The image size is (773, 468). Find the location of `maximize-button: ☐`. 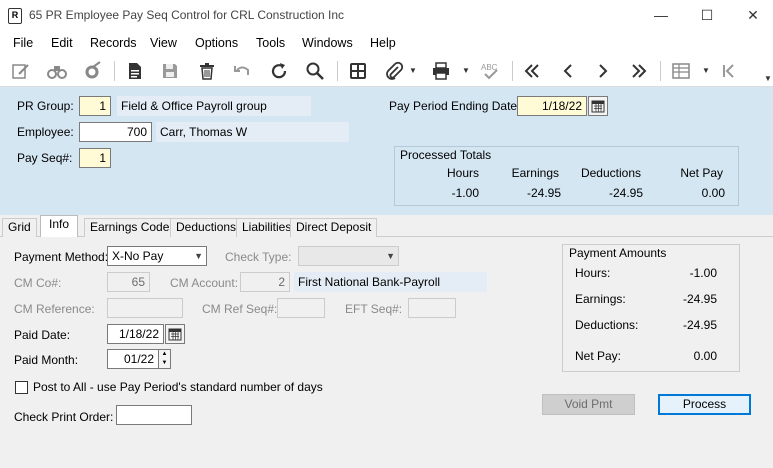

maximize-button: ☐ is located at coordinates (707, 15).